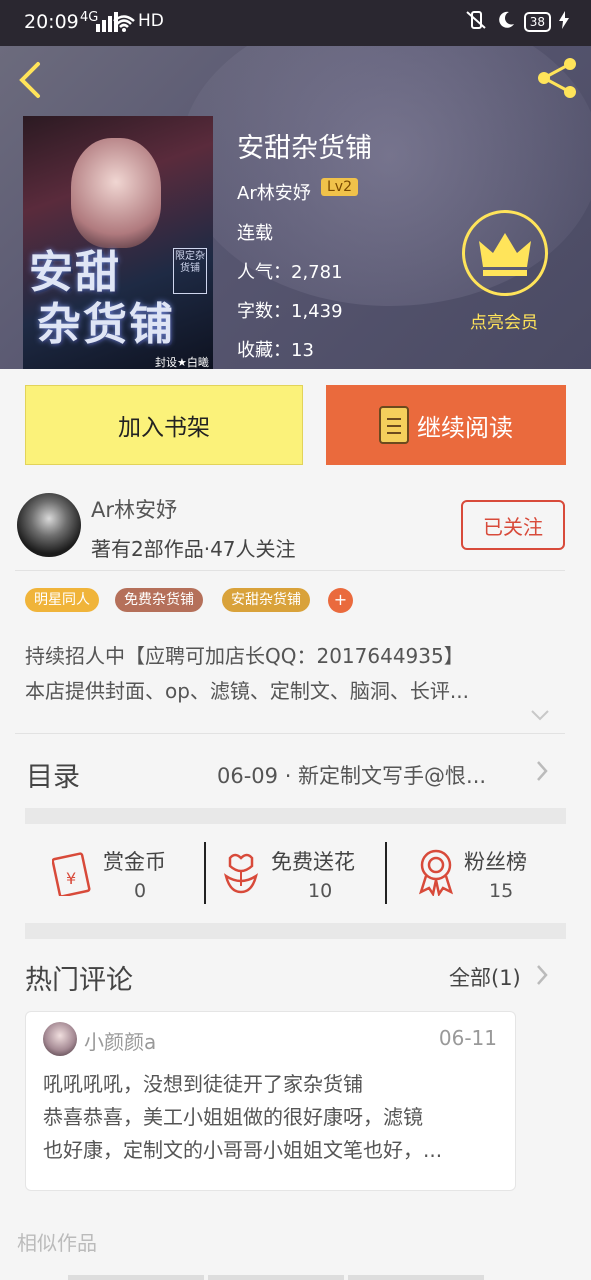 This screenshot has width=591, height=1280. Describe the element at coordinates (233, 1117) in the screenshot. I see `comment-text-line2: 恭喜恭喜，美工小姐姐做的很好康呀，滤镜` at that location.